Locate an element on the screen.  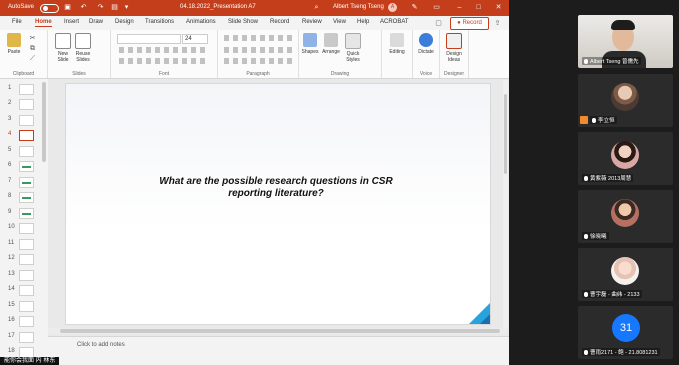
paste-button: Paste is located at coordinates (14, 44).